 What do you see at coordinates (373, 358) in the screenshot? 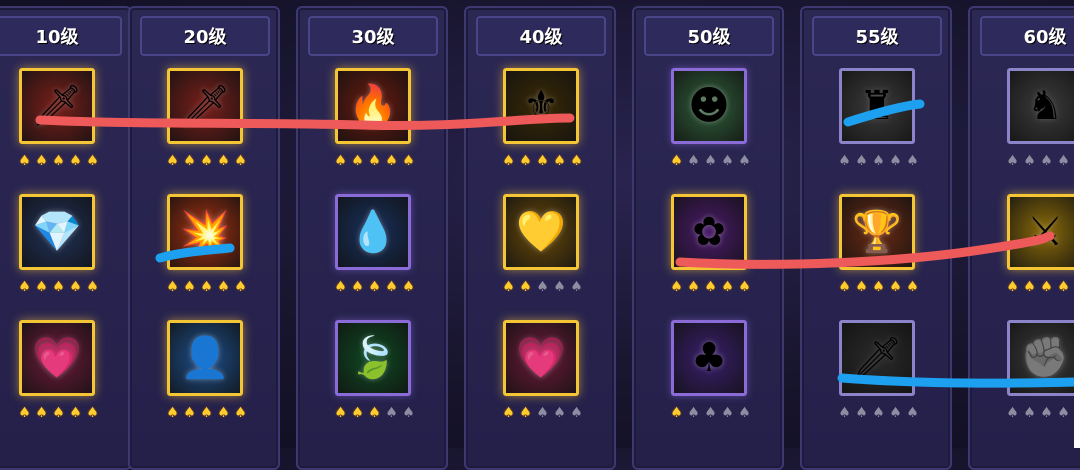
I see `reward-tile: 🍃` at bounding box center [373, 358].